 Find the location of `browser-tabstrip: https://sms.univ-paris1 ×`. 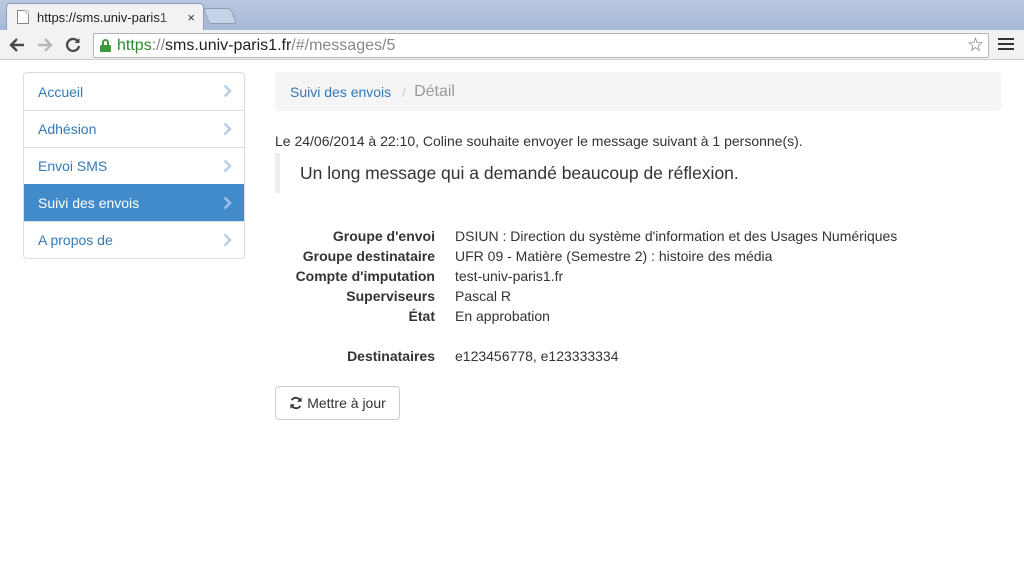

browser-tabstrip: https://sms.univ-paris1 × is located at coordinates (512, 15).